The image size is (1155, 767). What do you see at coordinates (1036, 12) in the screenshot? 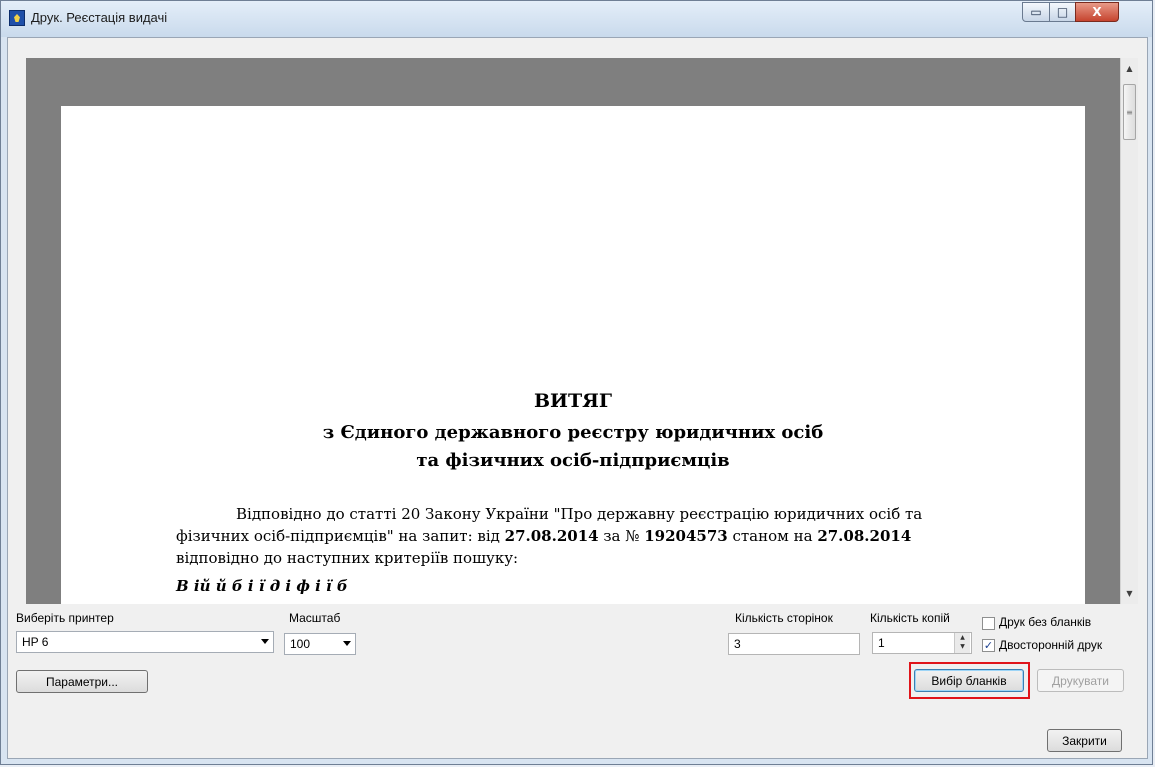
I see `minimize-button: ▭` at bounding box center [1036, 12].